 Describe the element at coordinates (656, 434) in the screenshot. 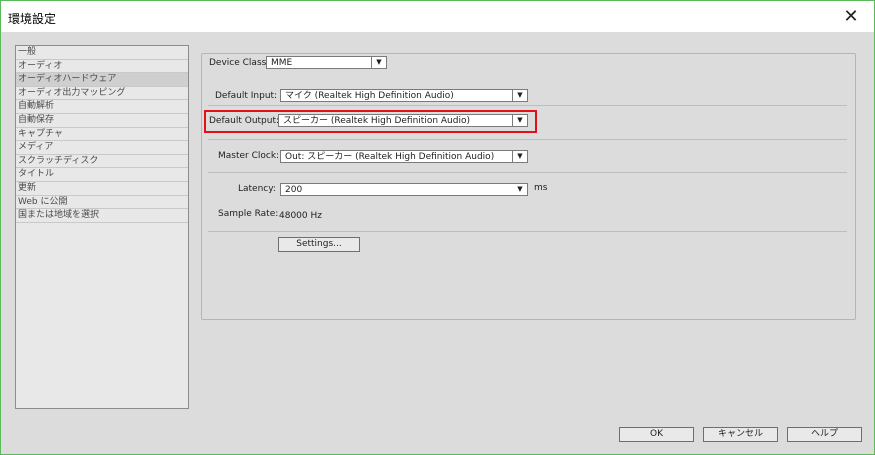

I see `ok-button: OK` at that location.